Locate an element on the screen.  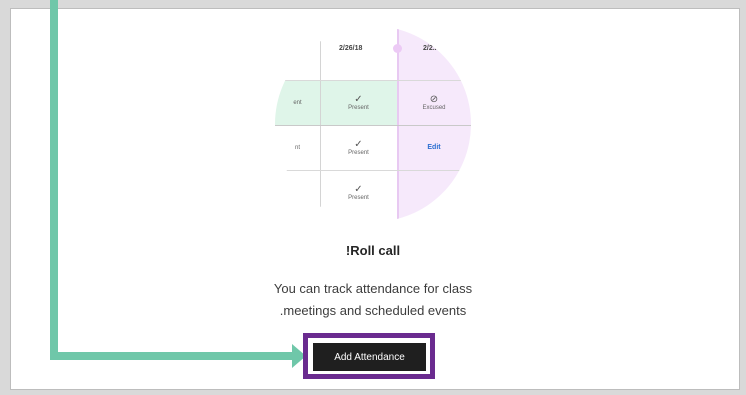
date-header-1: 2/26/18 is located at coordinates (351, 48).